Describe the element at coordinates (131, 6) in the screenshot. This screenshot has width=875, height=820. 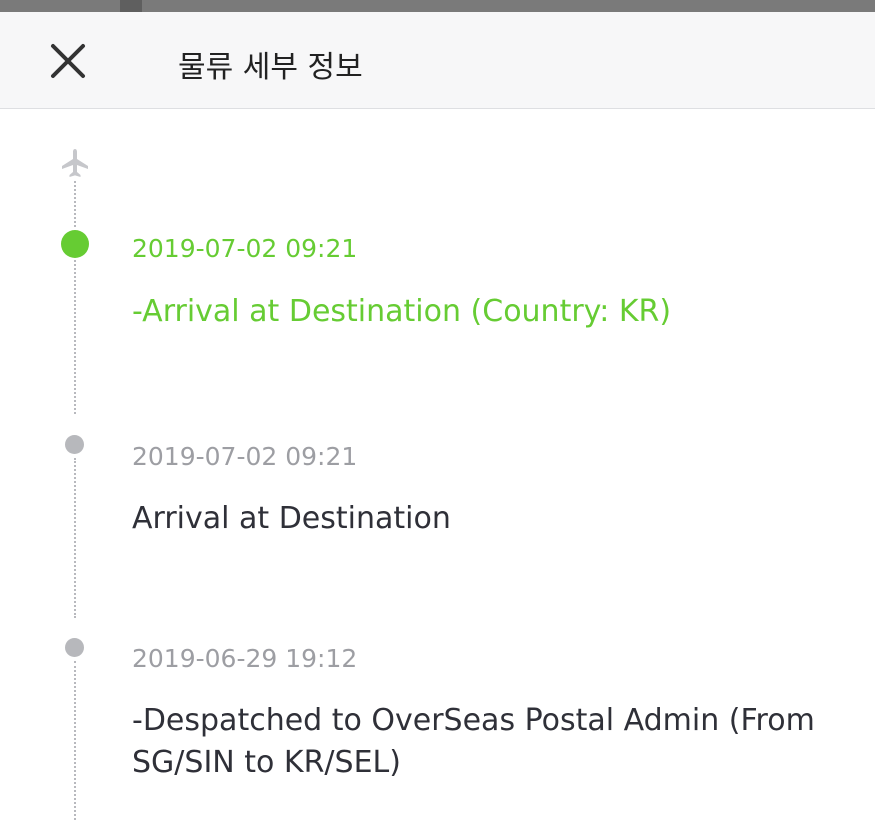
I see `status-strip-tab` at that location.